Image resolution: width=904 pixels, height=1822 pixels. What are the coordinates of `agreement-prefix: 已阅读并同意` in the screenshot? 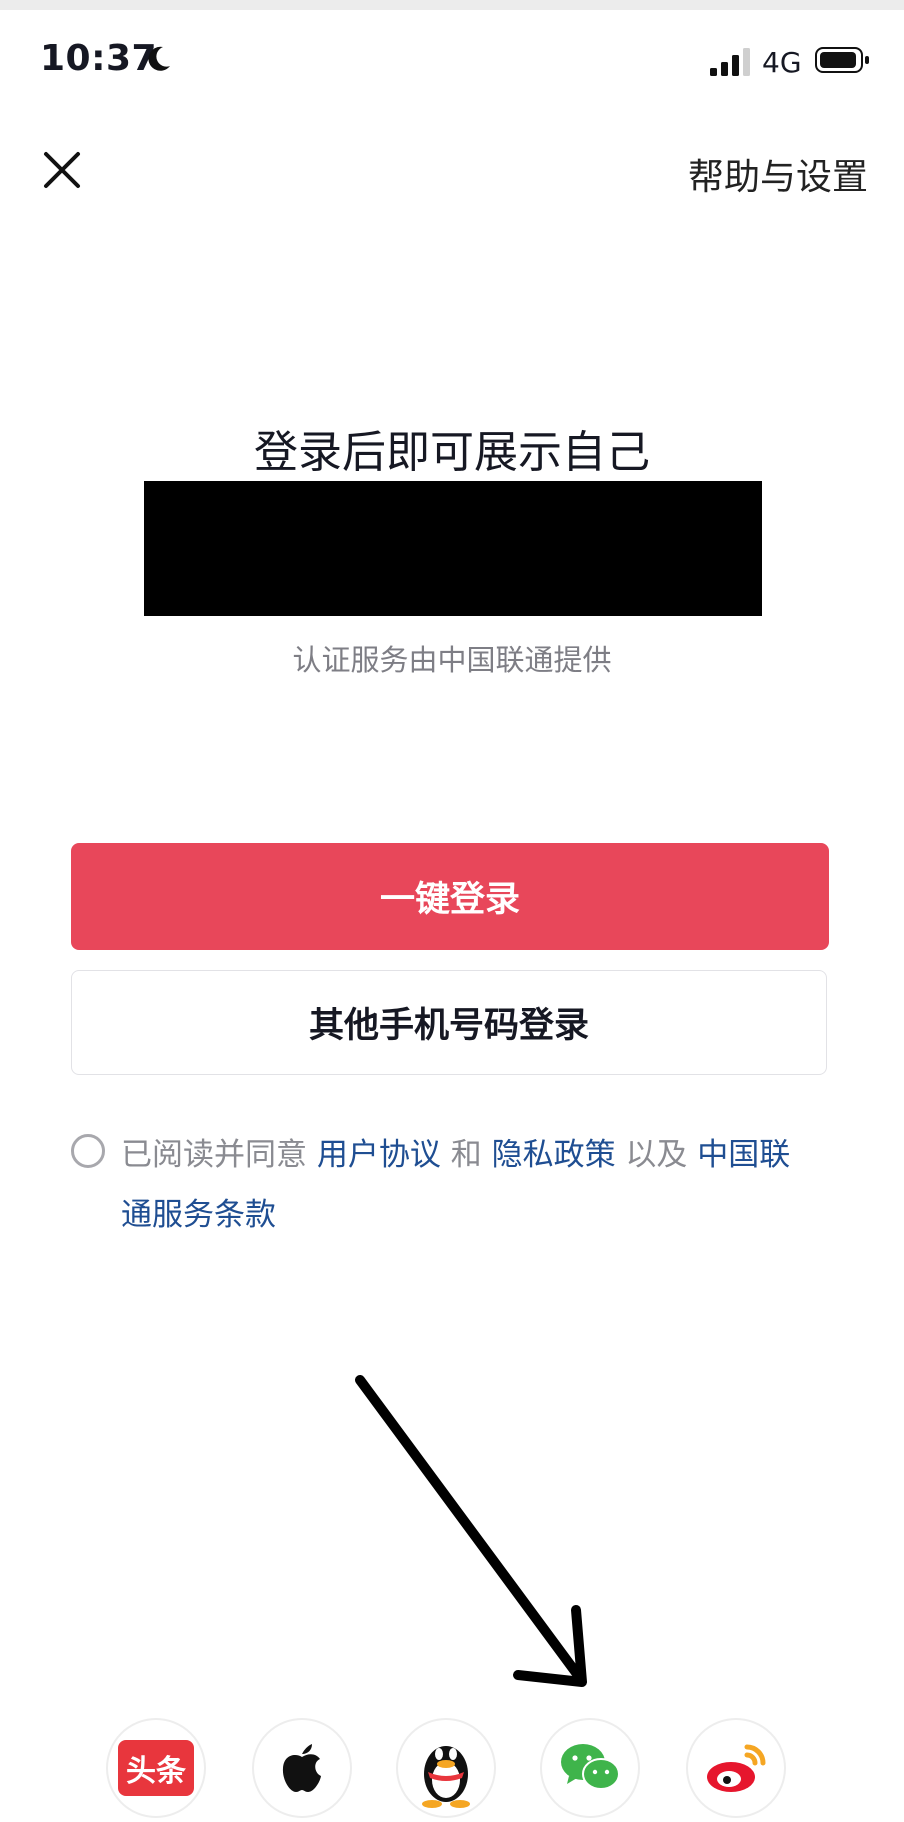 It's located at (219, 1155).